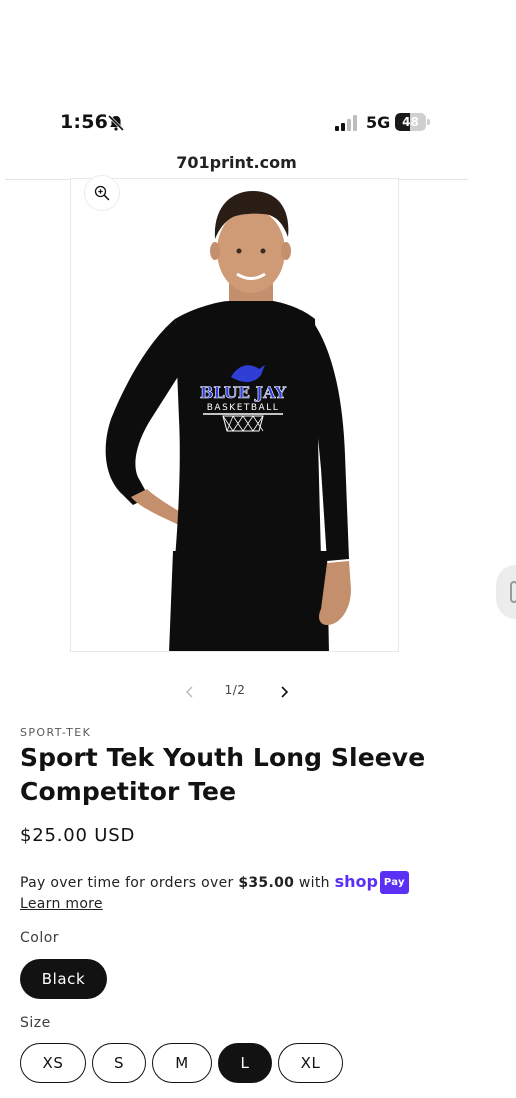 Image resolution: width=516 pixels, height=1098 pixels. Describe the element at coordinates (61, 904) in the screenshot. I see `learn-more-link: Learn more` at that location.